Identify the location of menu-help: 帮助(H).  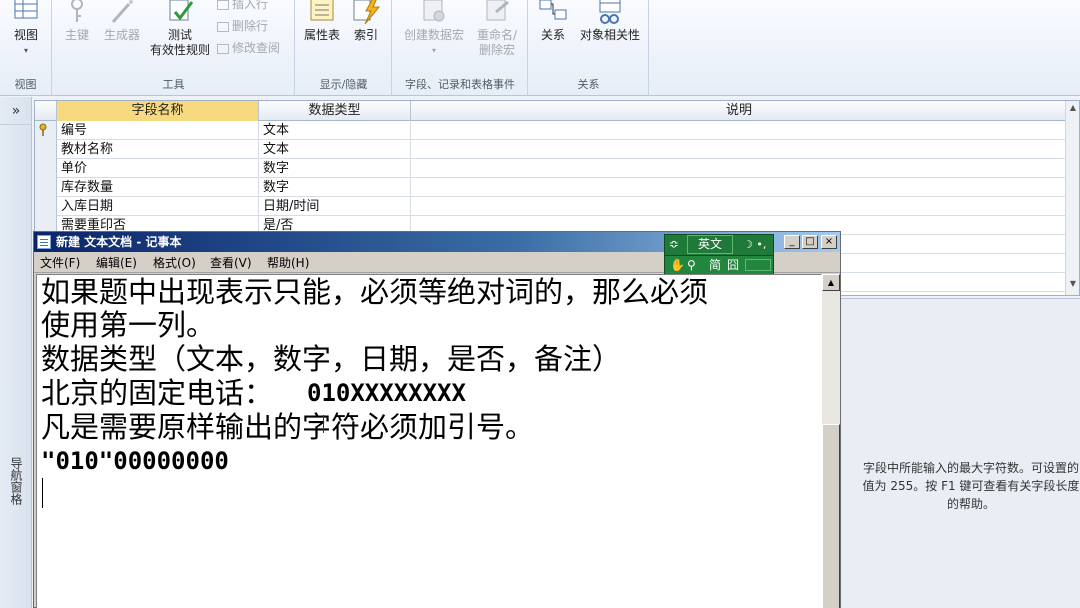
(288, 263).